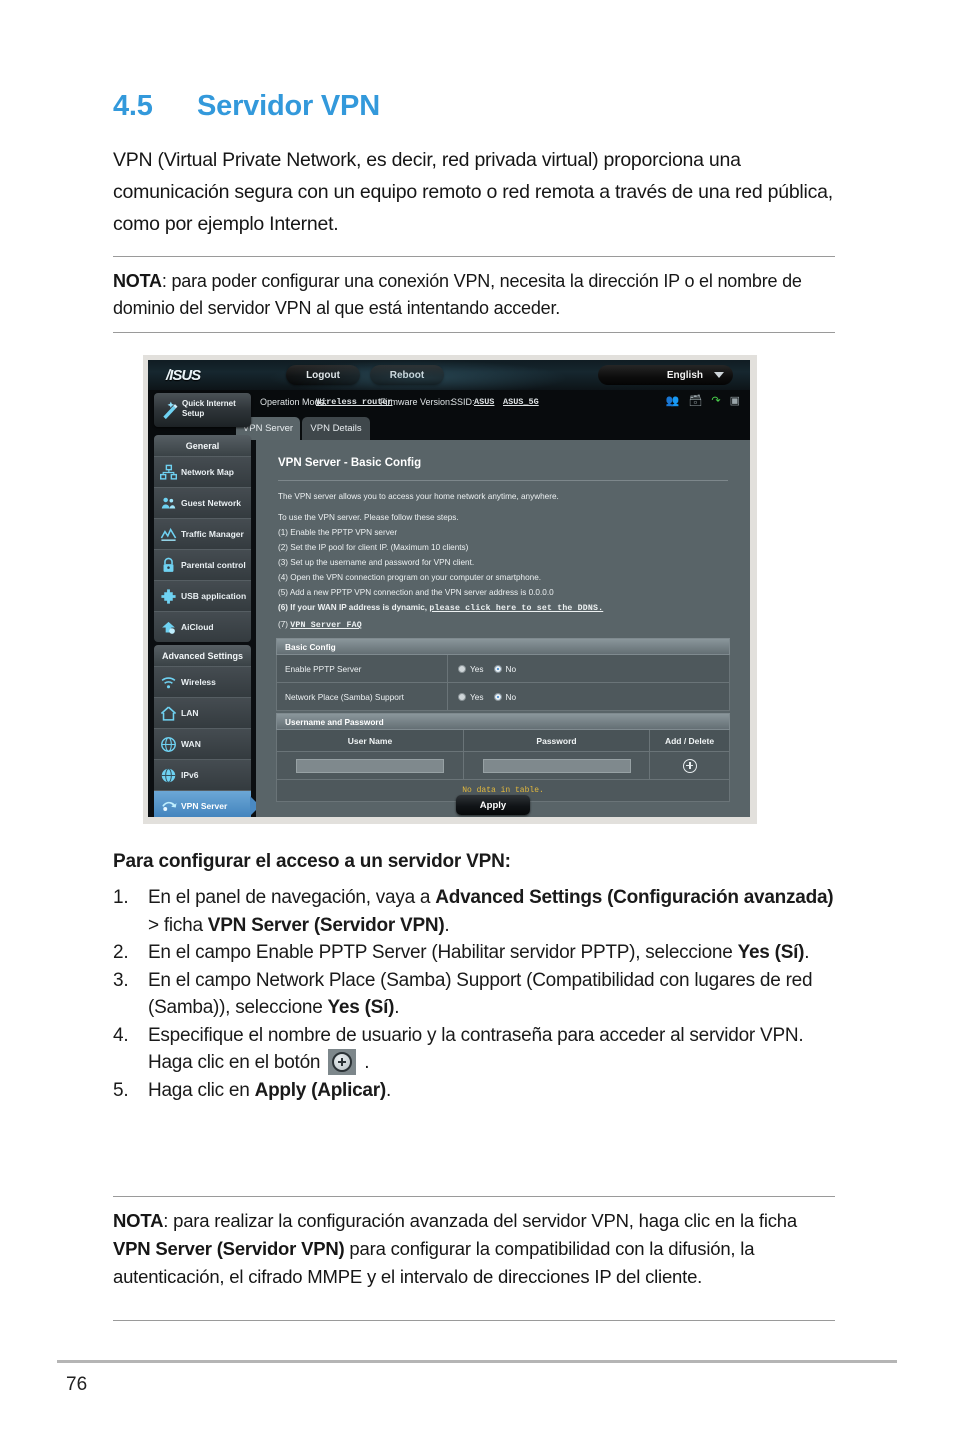 This screenshot has width=954, height=1438. Describe the element at coordinates (521, 402) in the screenshot. I see `ssid-value-2: ASUS_5G` at that location.